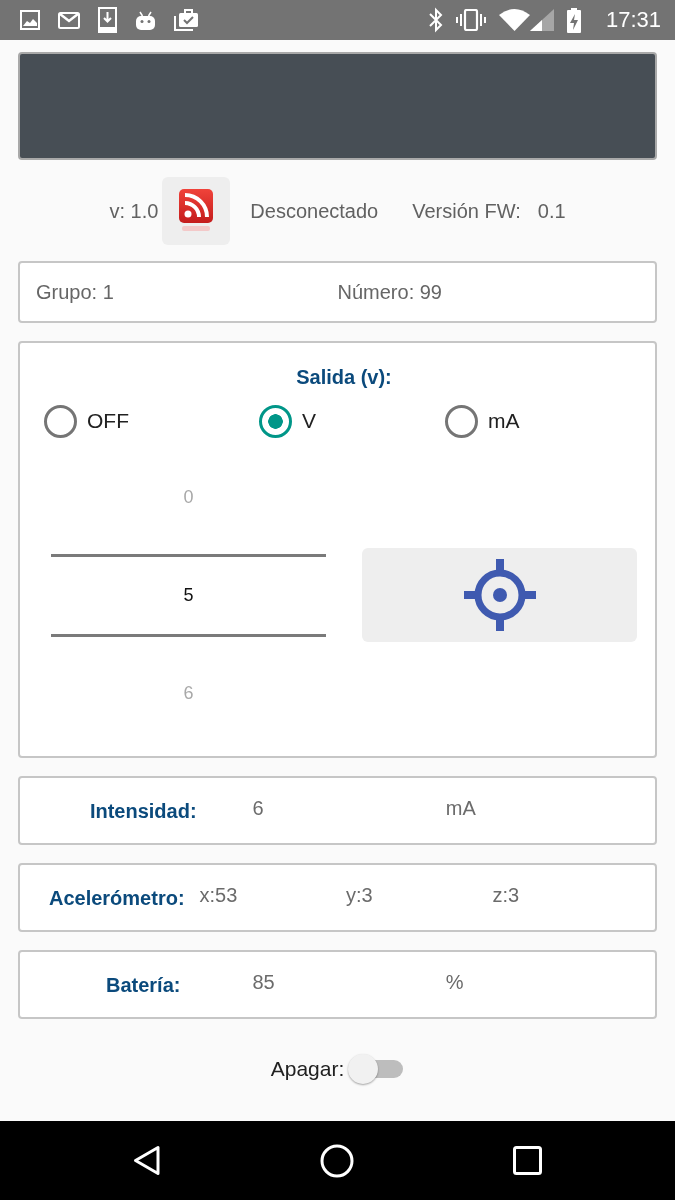 The height and width of the screenshot is (1200, 675). Describe the element at coordinates (307, 1069) in the screenshot. I see `shutdown-label: Apagar:` at that location.